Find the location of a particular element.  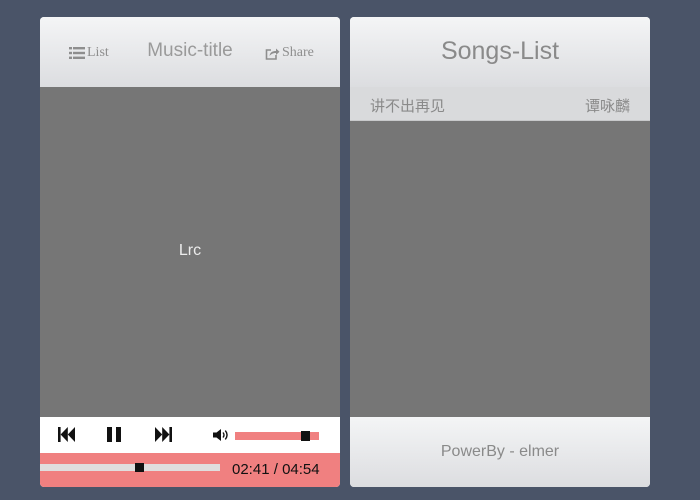

lyrics-text: Lrc is located at coordinates (190, 250).